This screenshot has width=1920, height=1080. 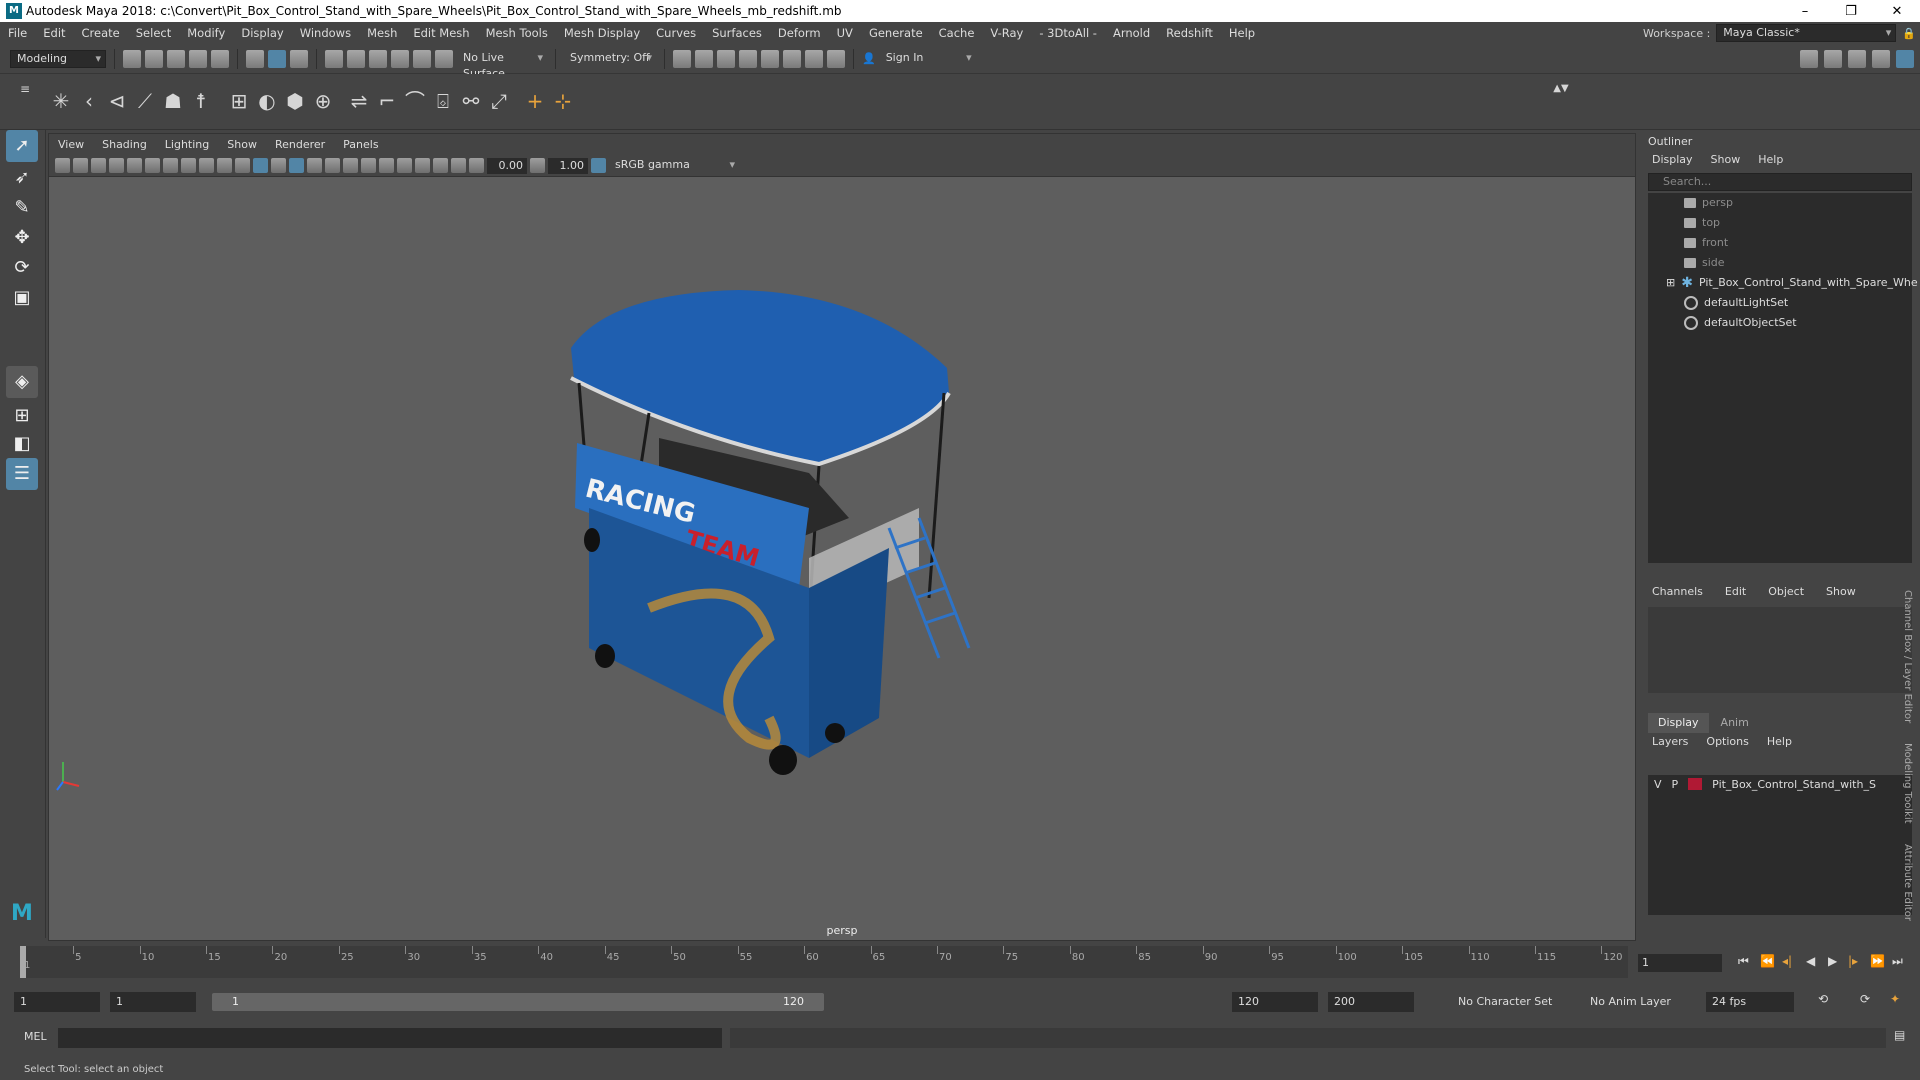 What do you see at coordinates (390, 1038) in the screenshot?
I see `command-input` at bounding box center [390, 1038].